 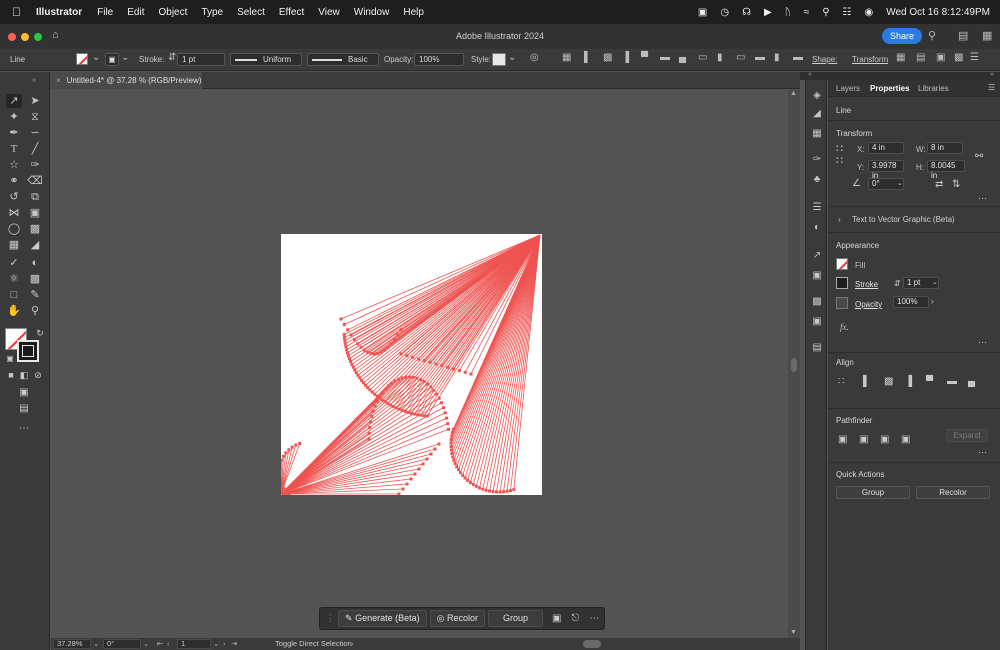 I want to click on tab-libraries: Libraries, so click(x=933, y=88).